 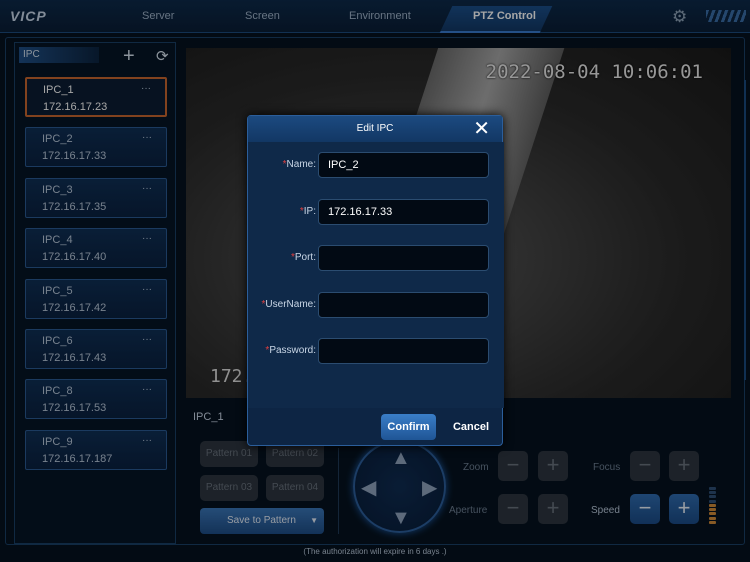 I want to click on port-input, so click(x=403, y=258).